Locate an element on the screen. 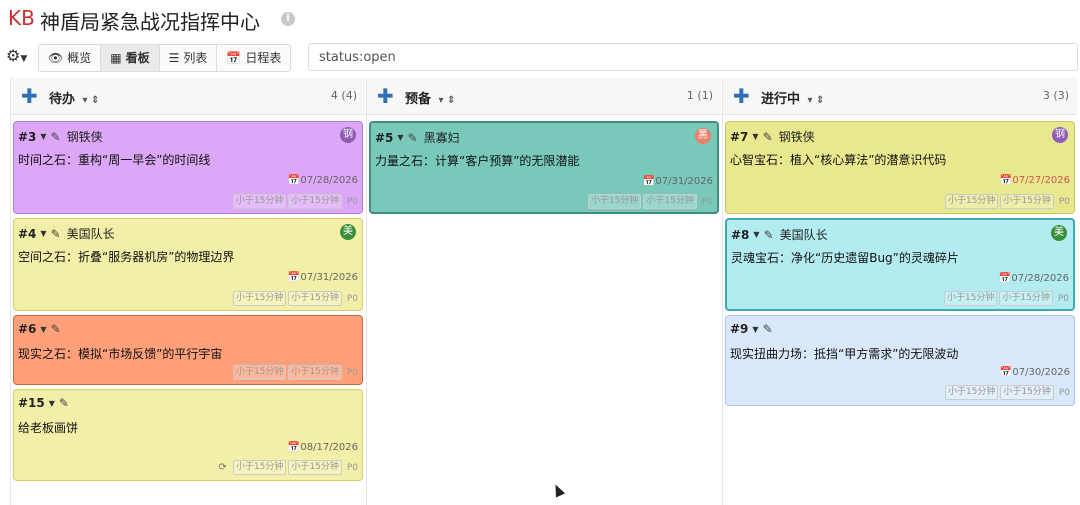  view-list: ☰ 列表 is located at coordinates (189, 58).